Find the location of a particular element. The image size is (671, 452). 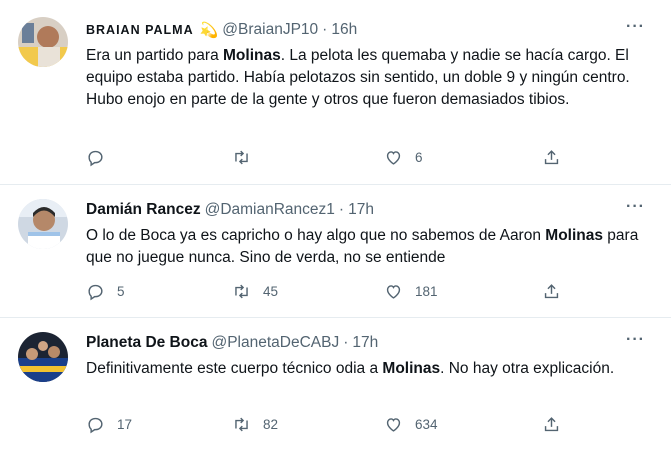

tweet-header: Planeta De Boca @PlanetaDeCABJ · 17h is located at coordinates (232, 343).